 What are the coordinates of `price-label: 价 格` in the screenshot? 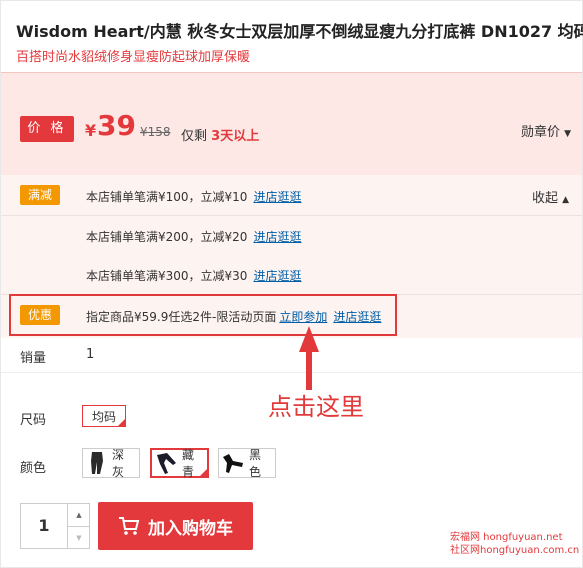 It's located at (47, 129).